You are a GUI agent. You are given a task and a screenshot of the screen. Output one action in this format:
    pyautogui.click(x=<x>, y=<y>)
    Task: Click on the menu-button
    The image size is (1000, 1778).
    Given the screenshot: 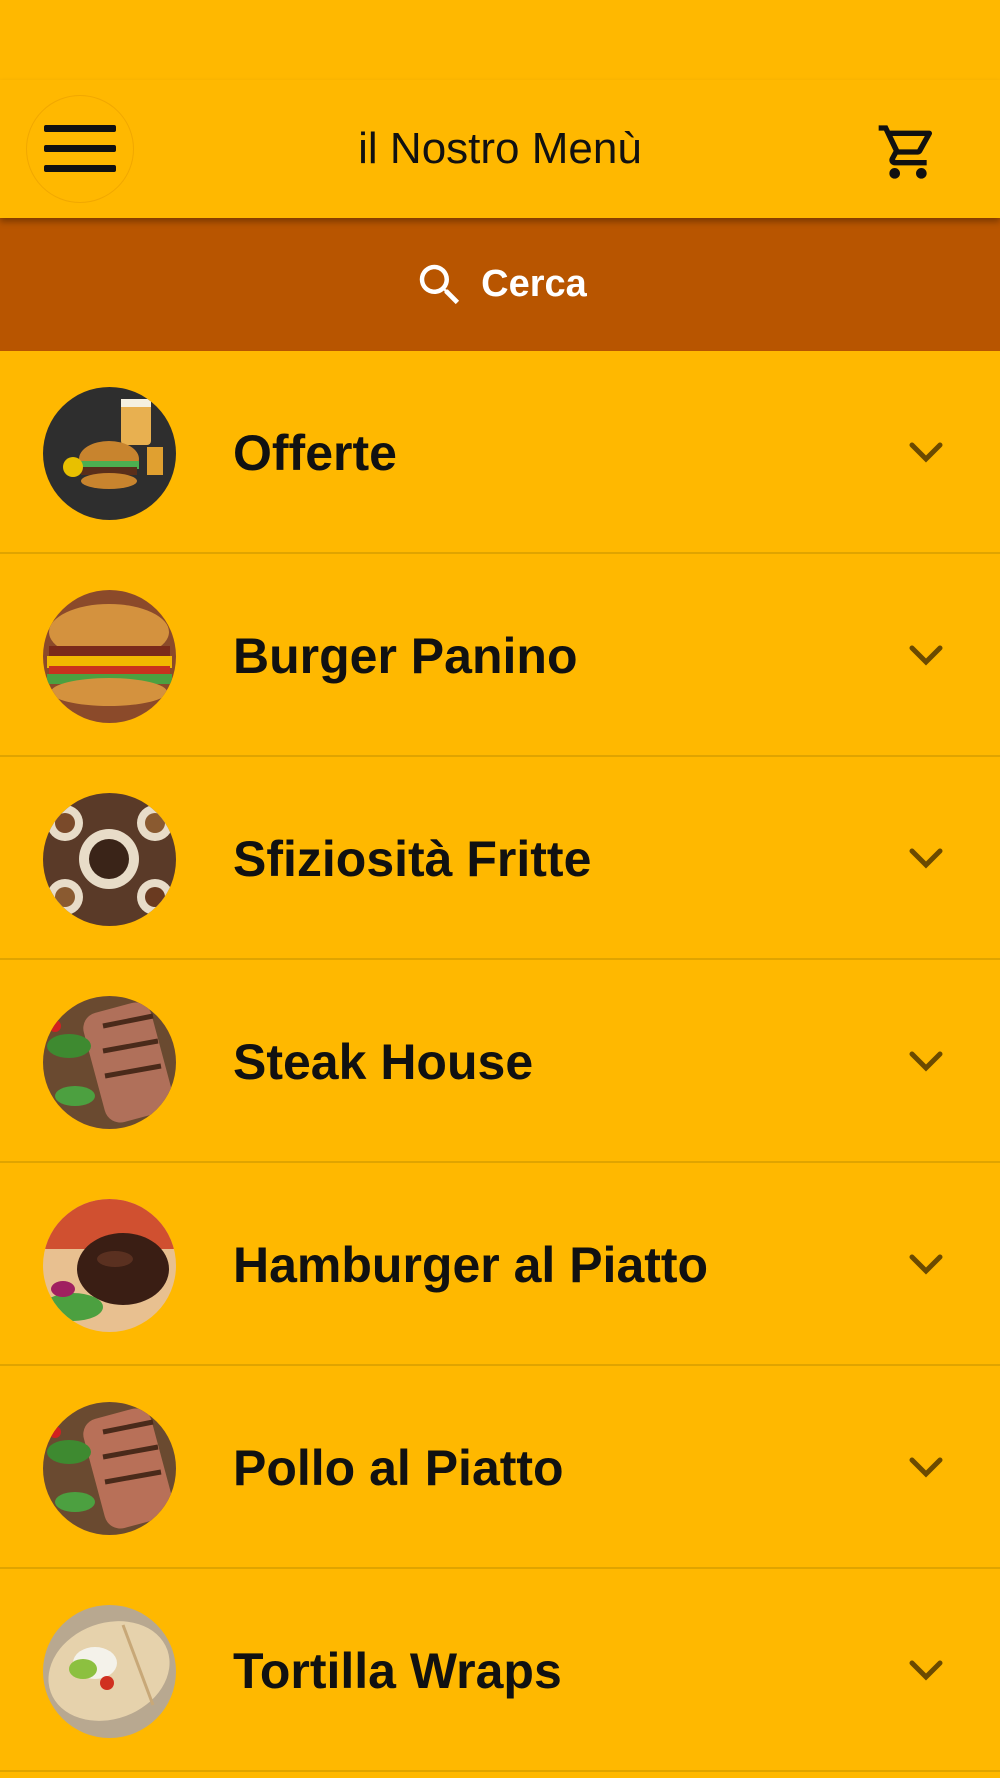 What is the action you would take?
    pyautogui.click(x=80, y=149)
    